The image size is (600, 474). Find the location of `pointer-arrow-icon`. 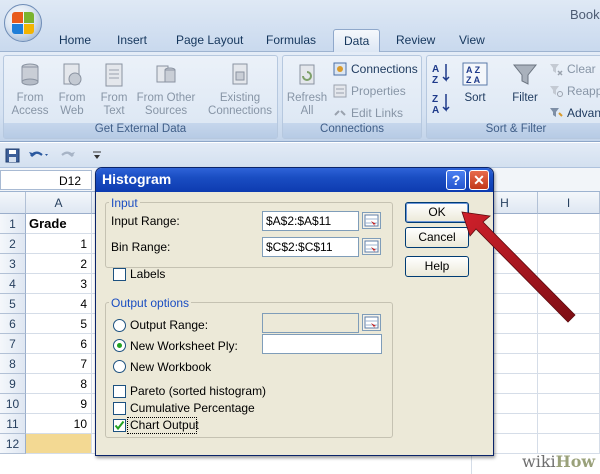

pointer-arrow-icon is located at coordinates (518, 267).